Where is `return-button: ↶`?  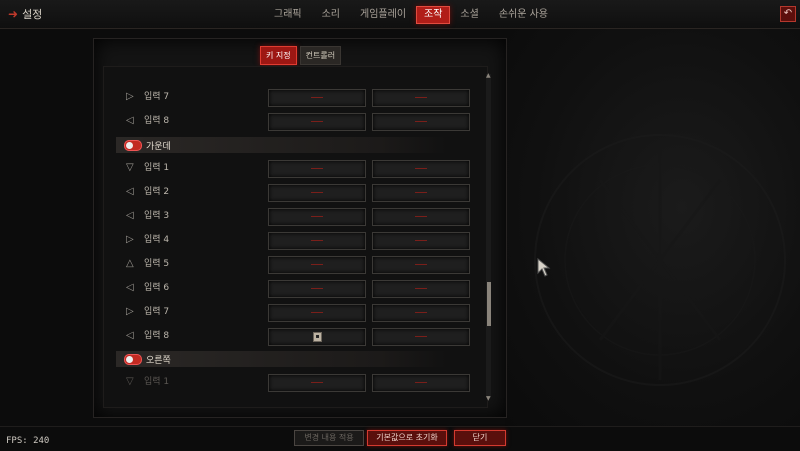
return-button: ↶ is located at coordinates (788, 14).